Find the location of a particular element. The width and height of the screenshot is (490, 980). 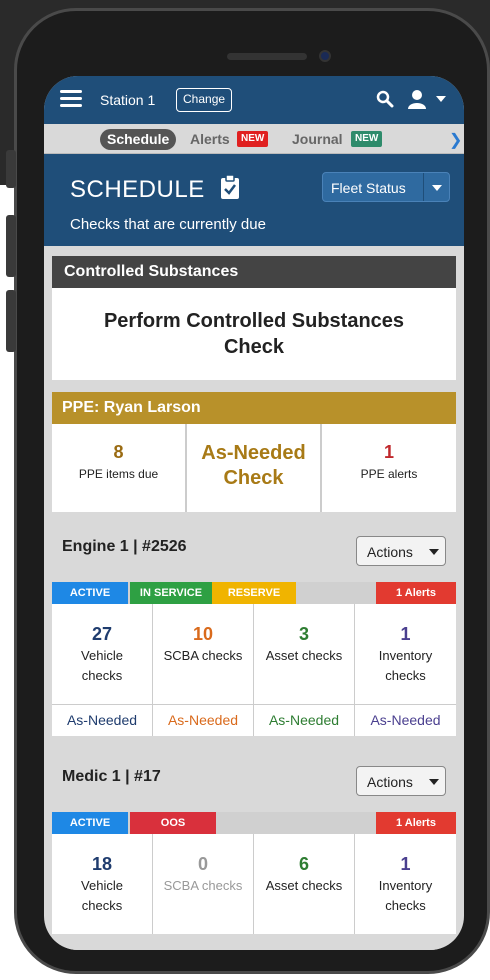

status-badge-reserve: RESERVE is located at coordinates (254, 593).